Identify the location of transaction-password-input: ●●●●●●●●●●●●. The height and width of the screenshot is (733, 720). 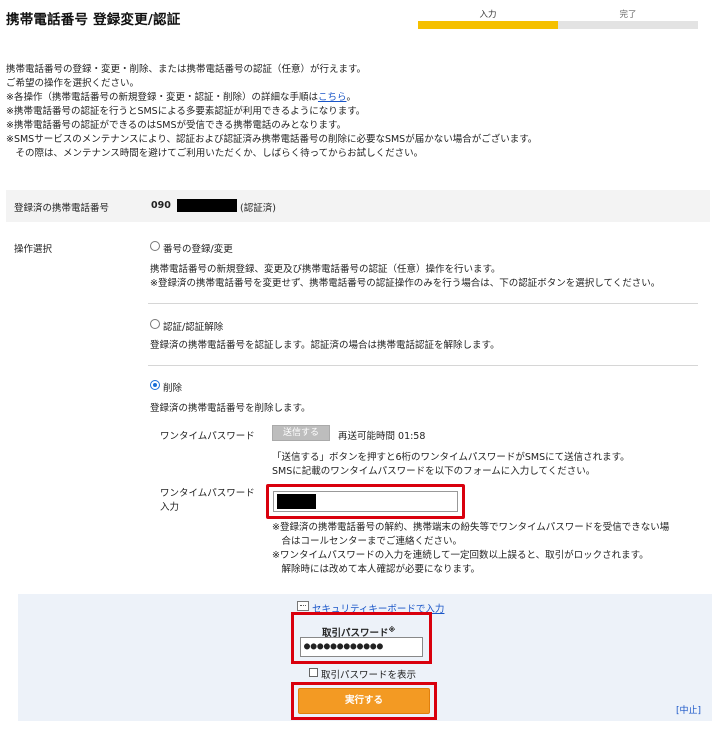
(361, 647).